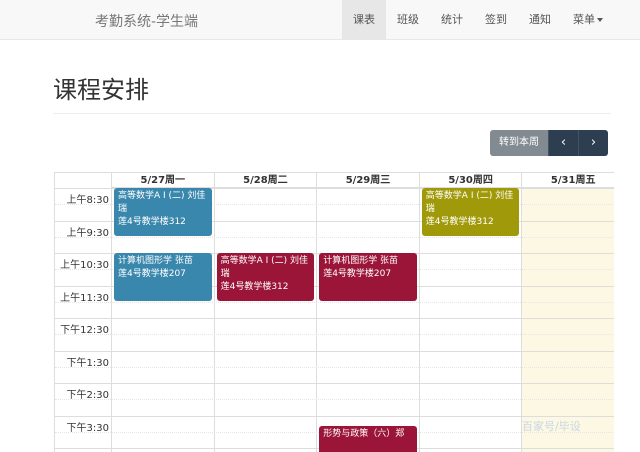 This screenshot has width=640, height=452. I want to click on course-title: 形势与政策（六）郑, so click(364, 434).